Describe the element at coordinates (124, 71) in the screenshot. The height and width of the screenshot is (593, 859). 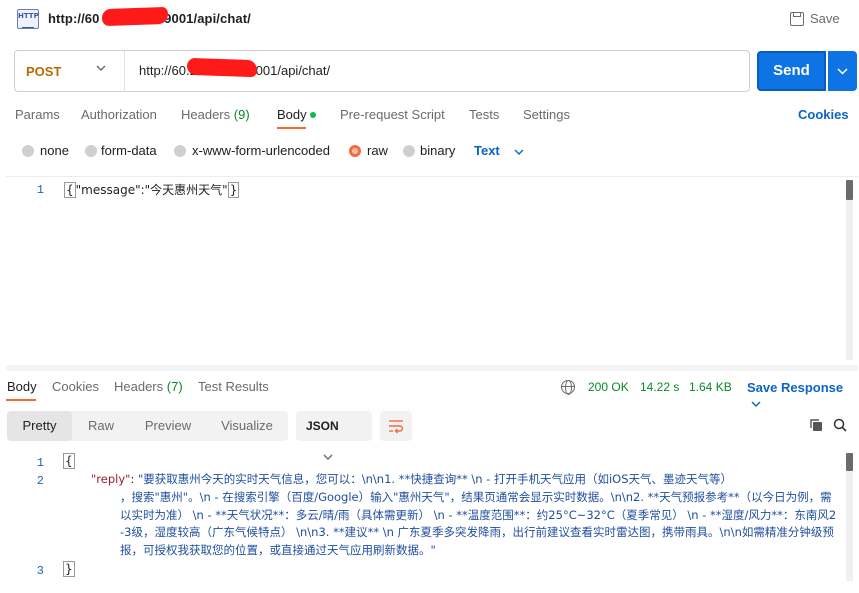
I see `divider` at that location.